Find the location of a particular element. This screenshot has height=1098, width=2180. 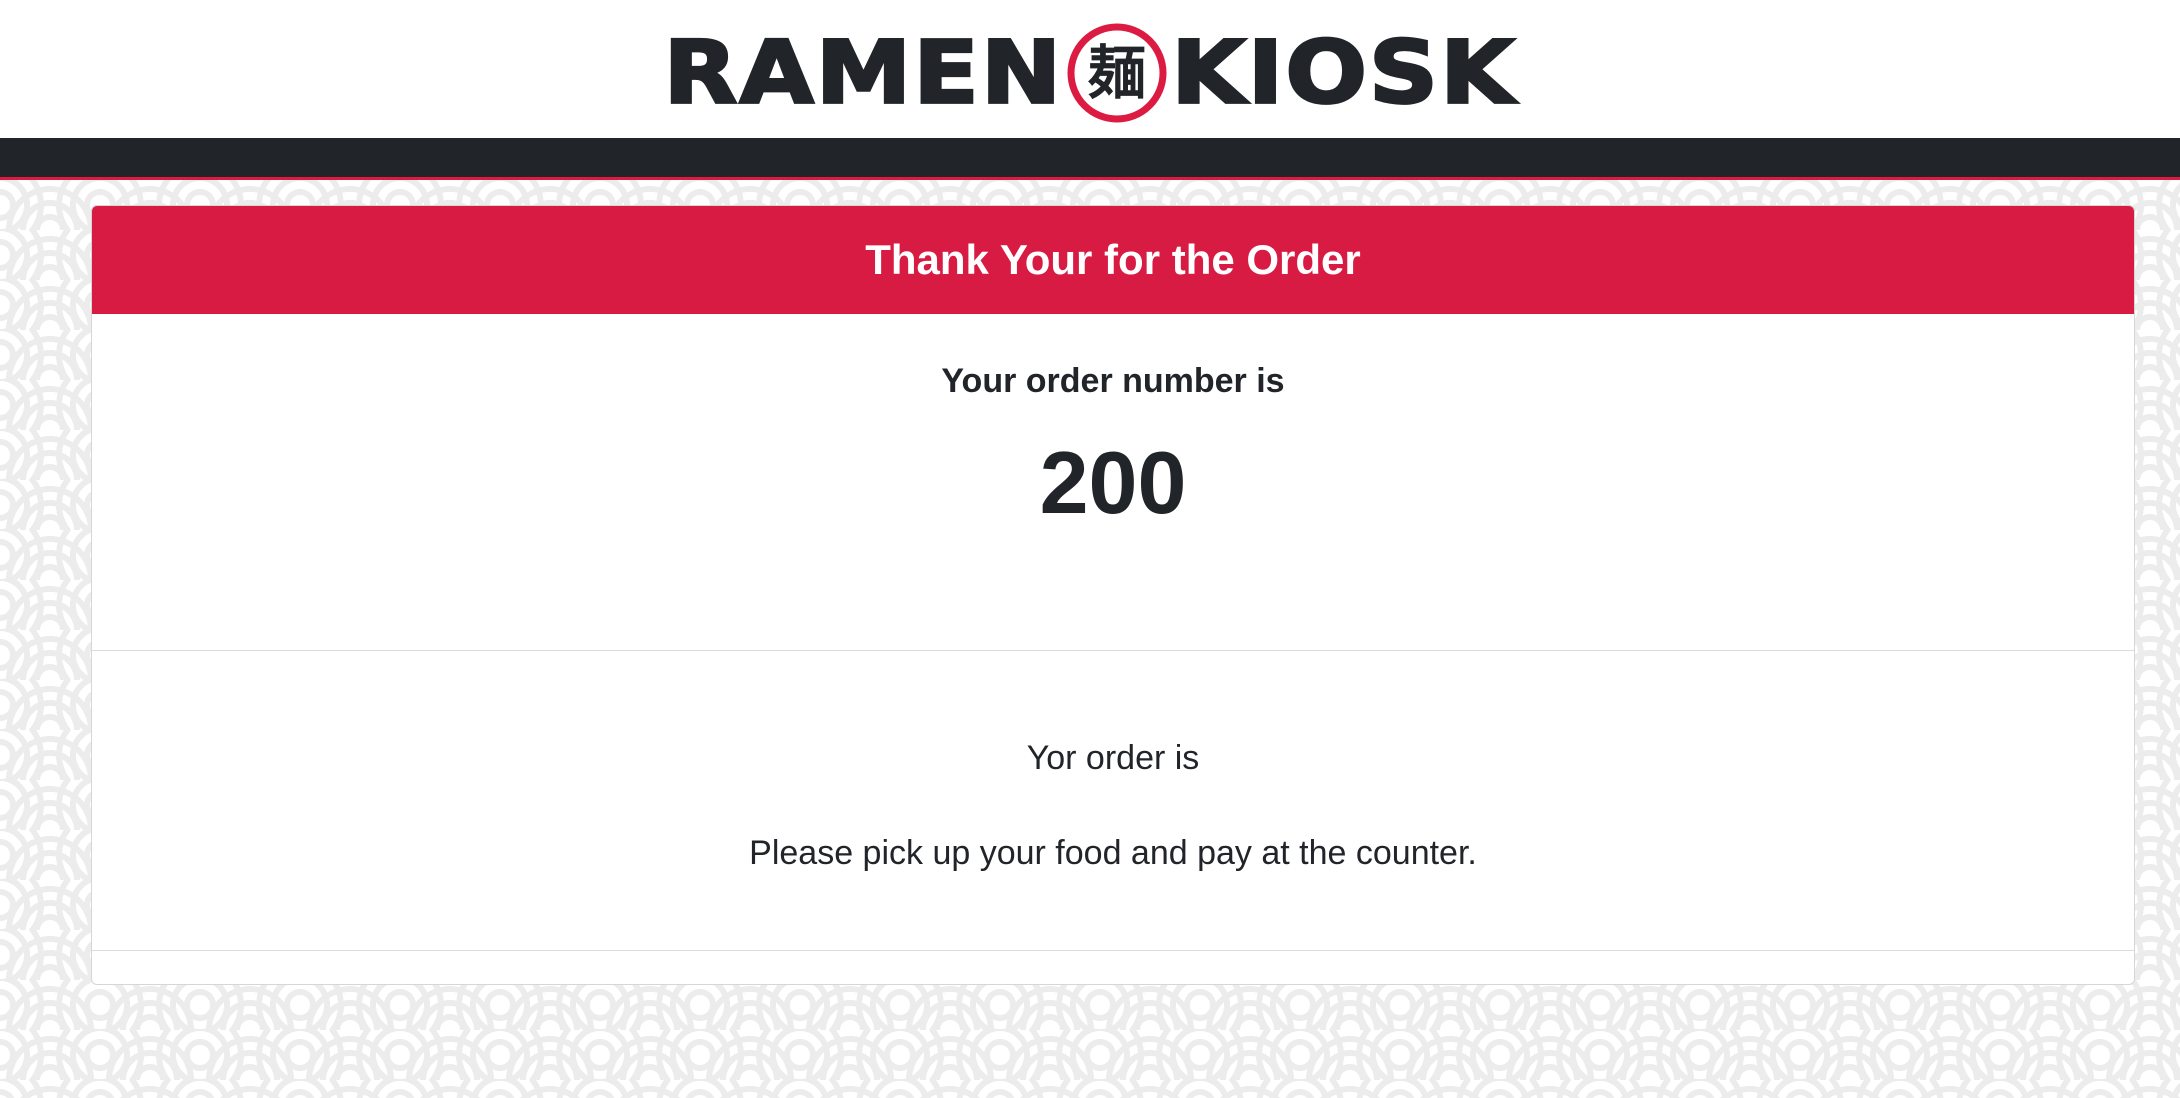

order-summary-text: Yor order is is located at coordinates (1113, 758).